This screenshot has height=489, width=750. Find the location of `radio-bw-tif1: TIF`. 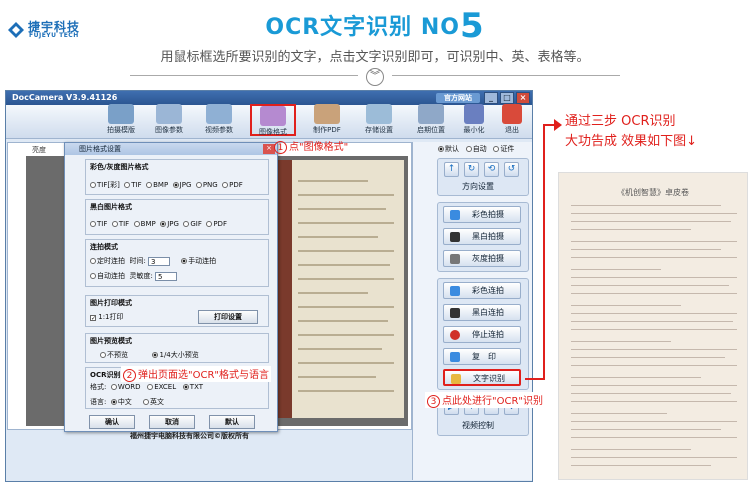

radio-bw-tif1: TIF is located at coordinates (98, 224).